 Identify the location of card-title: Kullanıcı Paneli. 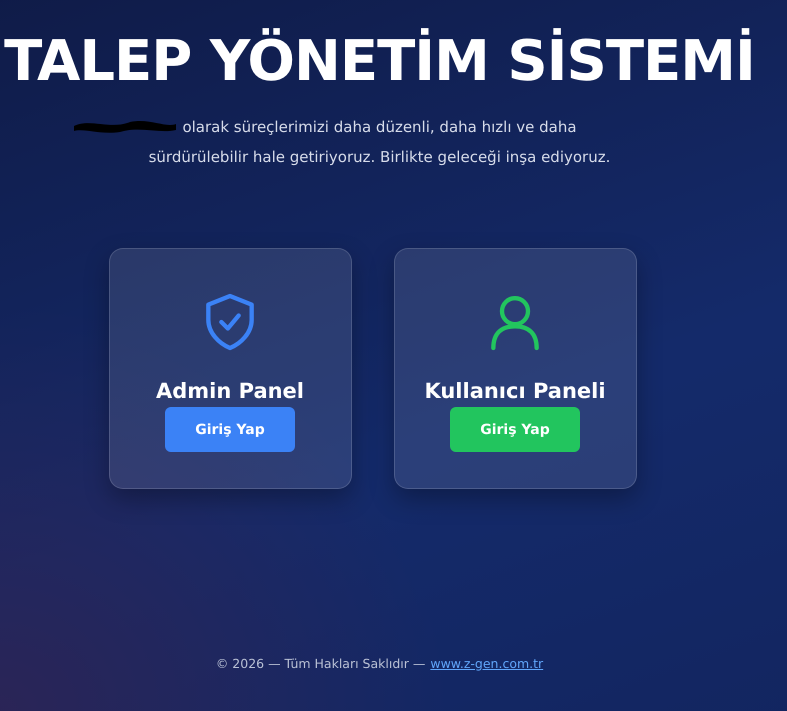
(515, 391).